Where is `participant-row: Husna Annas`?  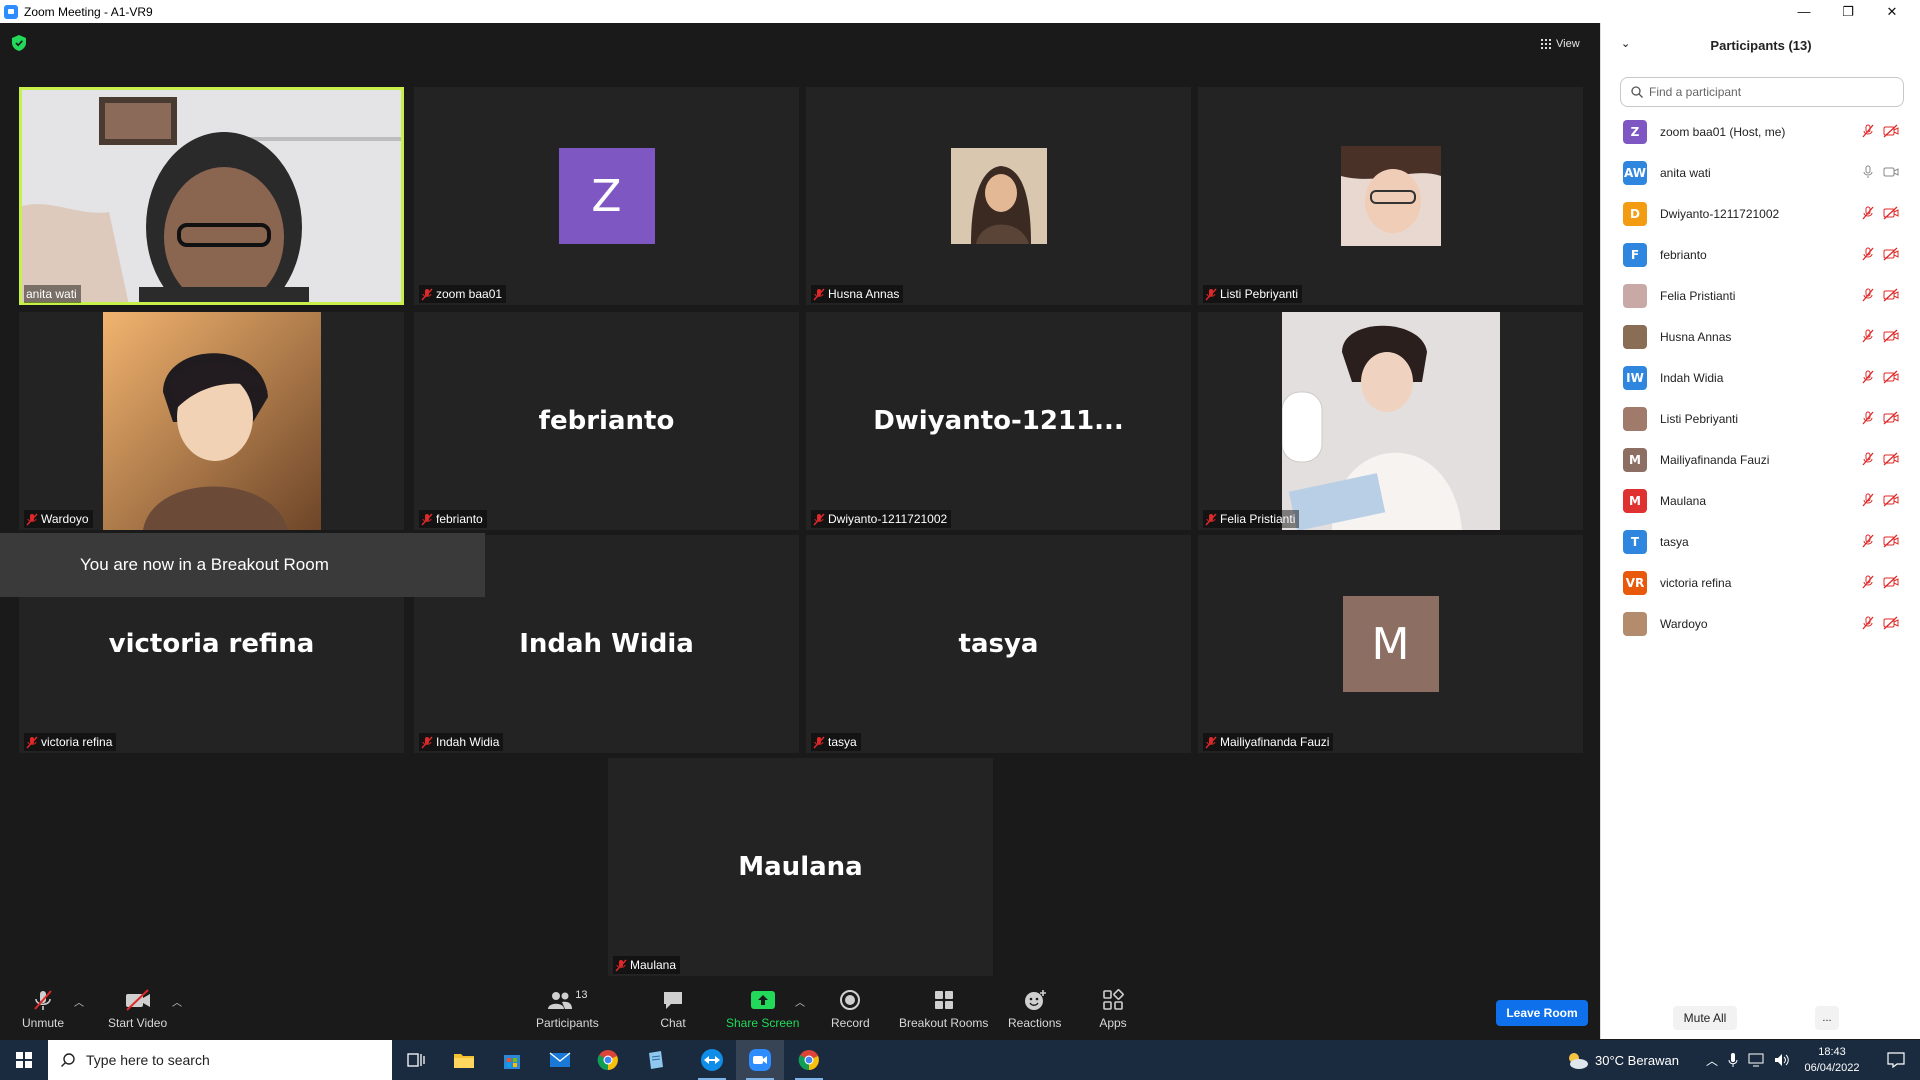
participant-row: Husna Annas is located at coordinates (1760, 336).